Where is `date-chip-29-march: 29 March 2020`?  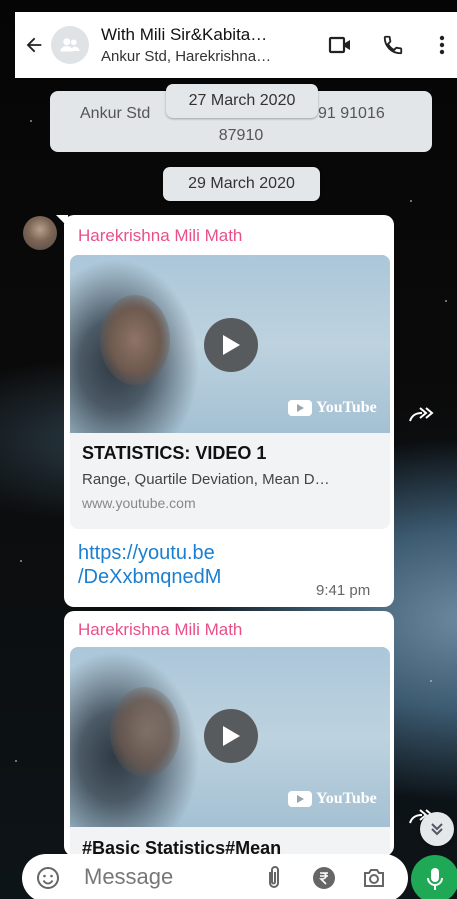 date-chip-29-march: 29 March 2020 is located at coordinates (241, 184).